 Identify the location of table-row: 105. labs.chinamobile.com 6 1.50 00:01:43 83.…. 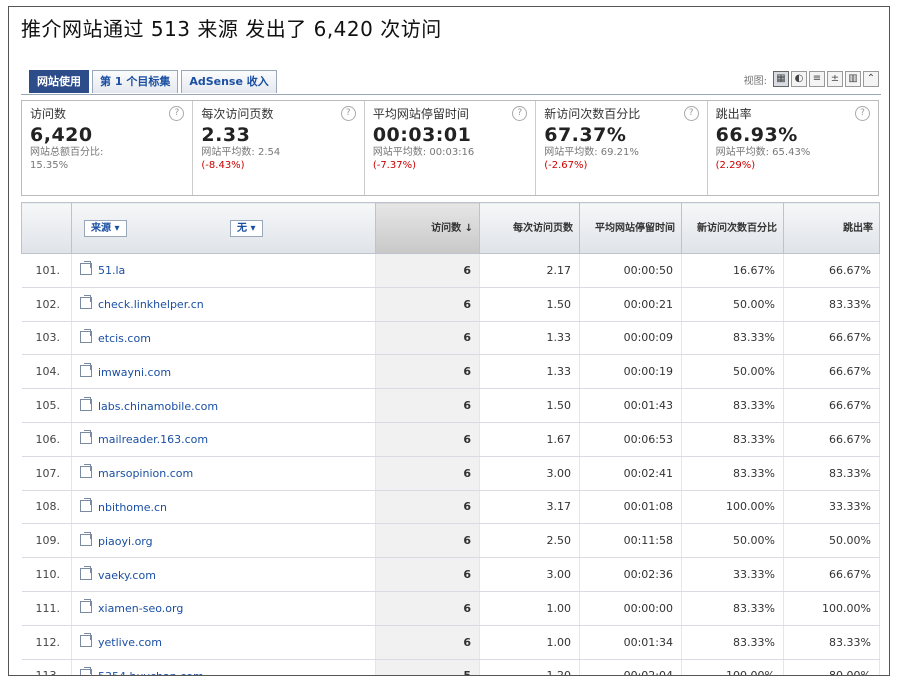
(450, 405).